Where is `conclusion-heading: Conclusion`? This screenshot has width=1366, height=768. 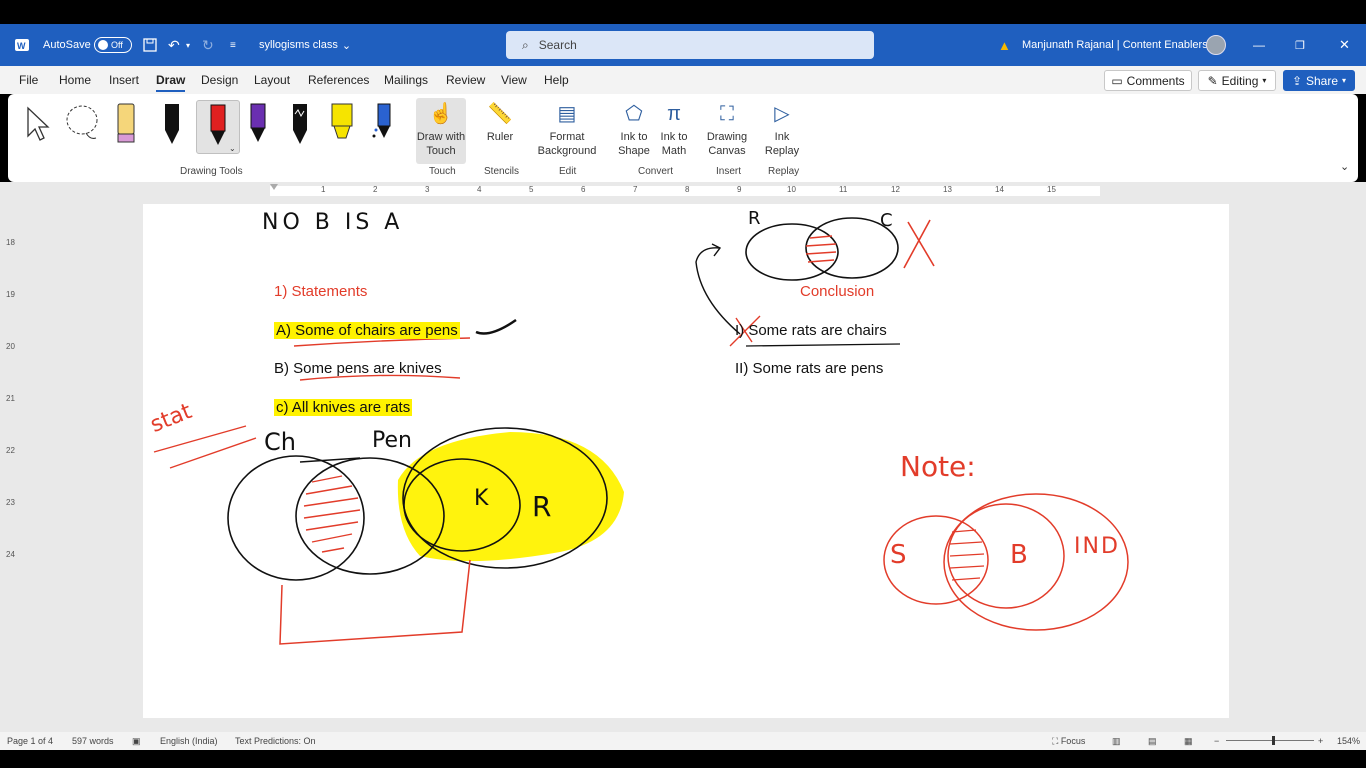
conclusion-heading: Conclusion is located at coordinates (837, 291).